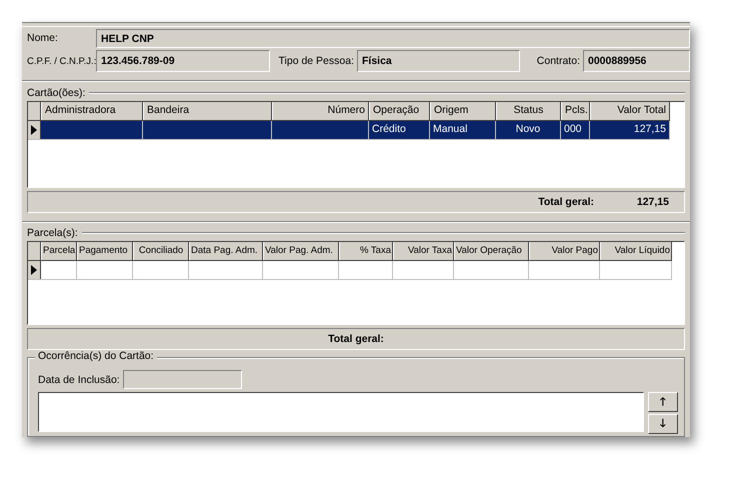  Describe the element at coordinates (528, 129) in the screenshot. I see `table-cell: Novo` at that location.